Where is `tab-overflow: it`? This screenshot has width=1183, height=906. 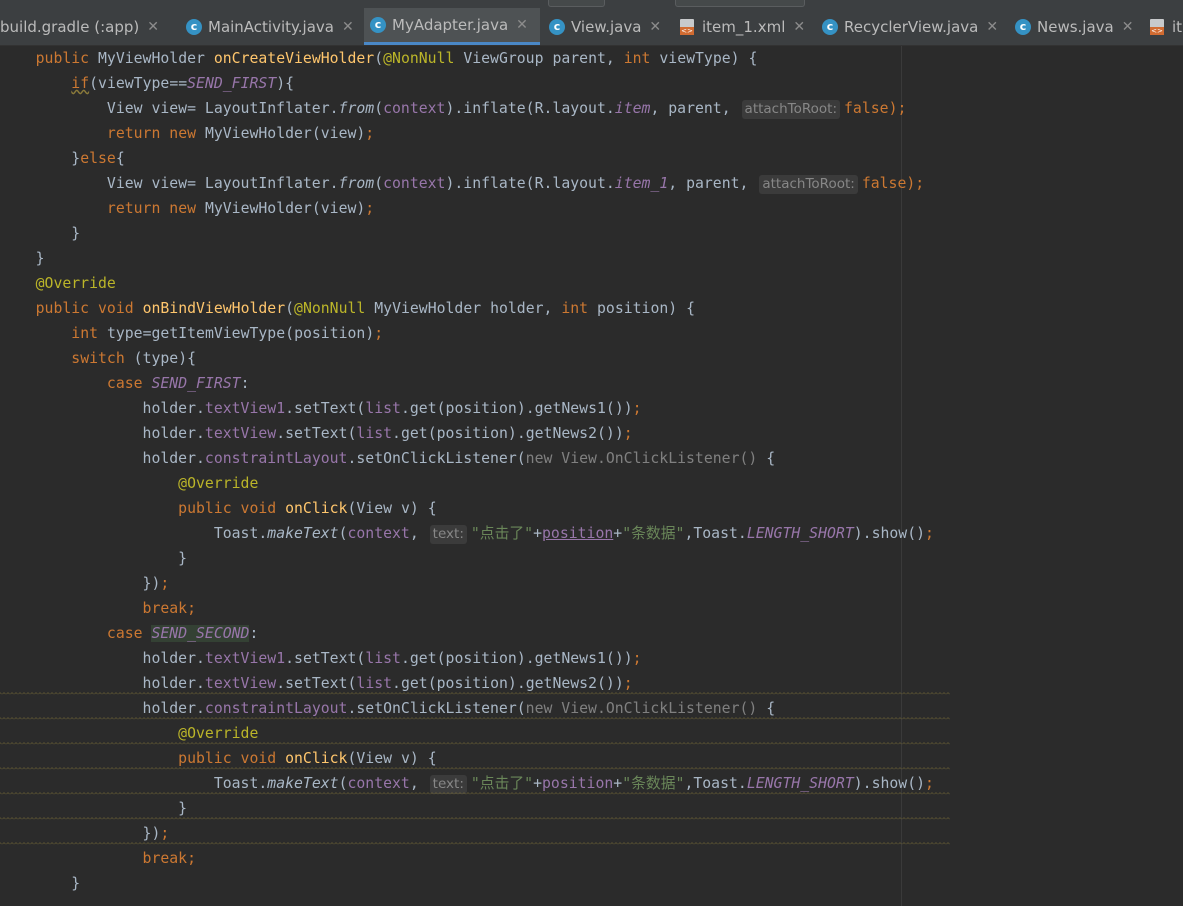
tab-overflow: it is located at coordinates (1163, 26).